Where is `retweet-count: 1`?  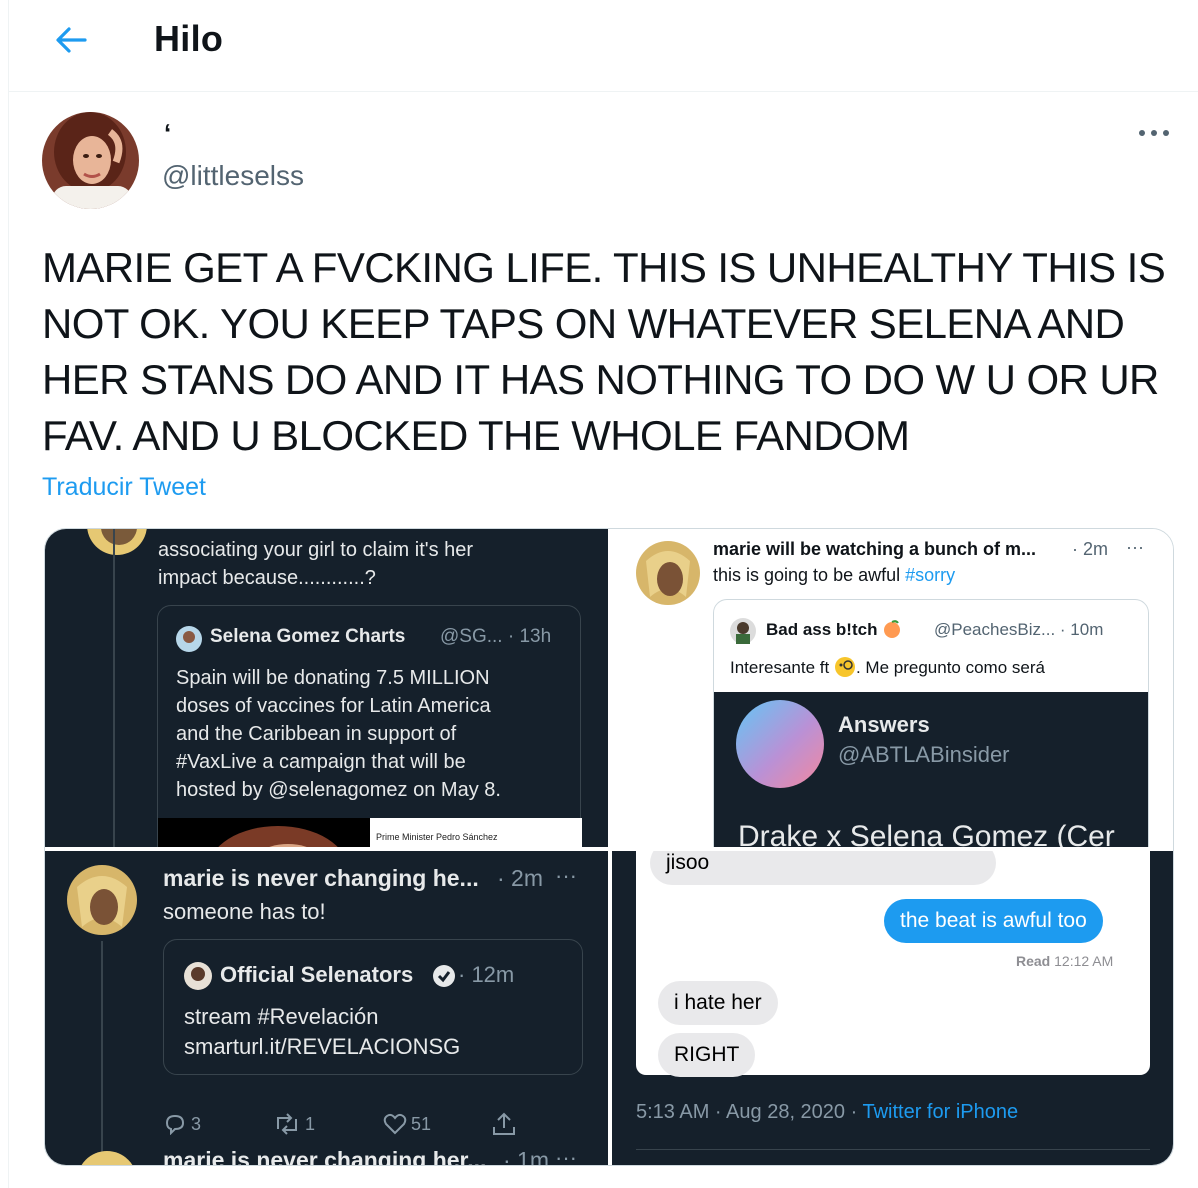 retweet-count: 1 is located at coordinates (310, 1123).